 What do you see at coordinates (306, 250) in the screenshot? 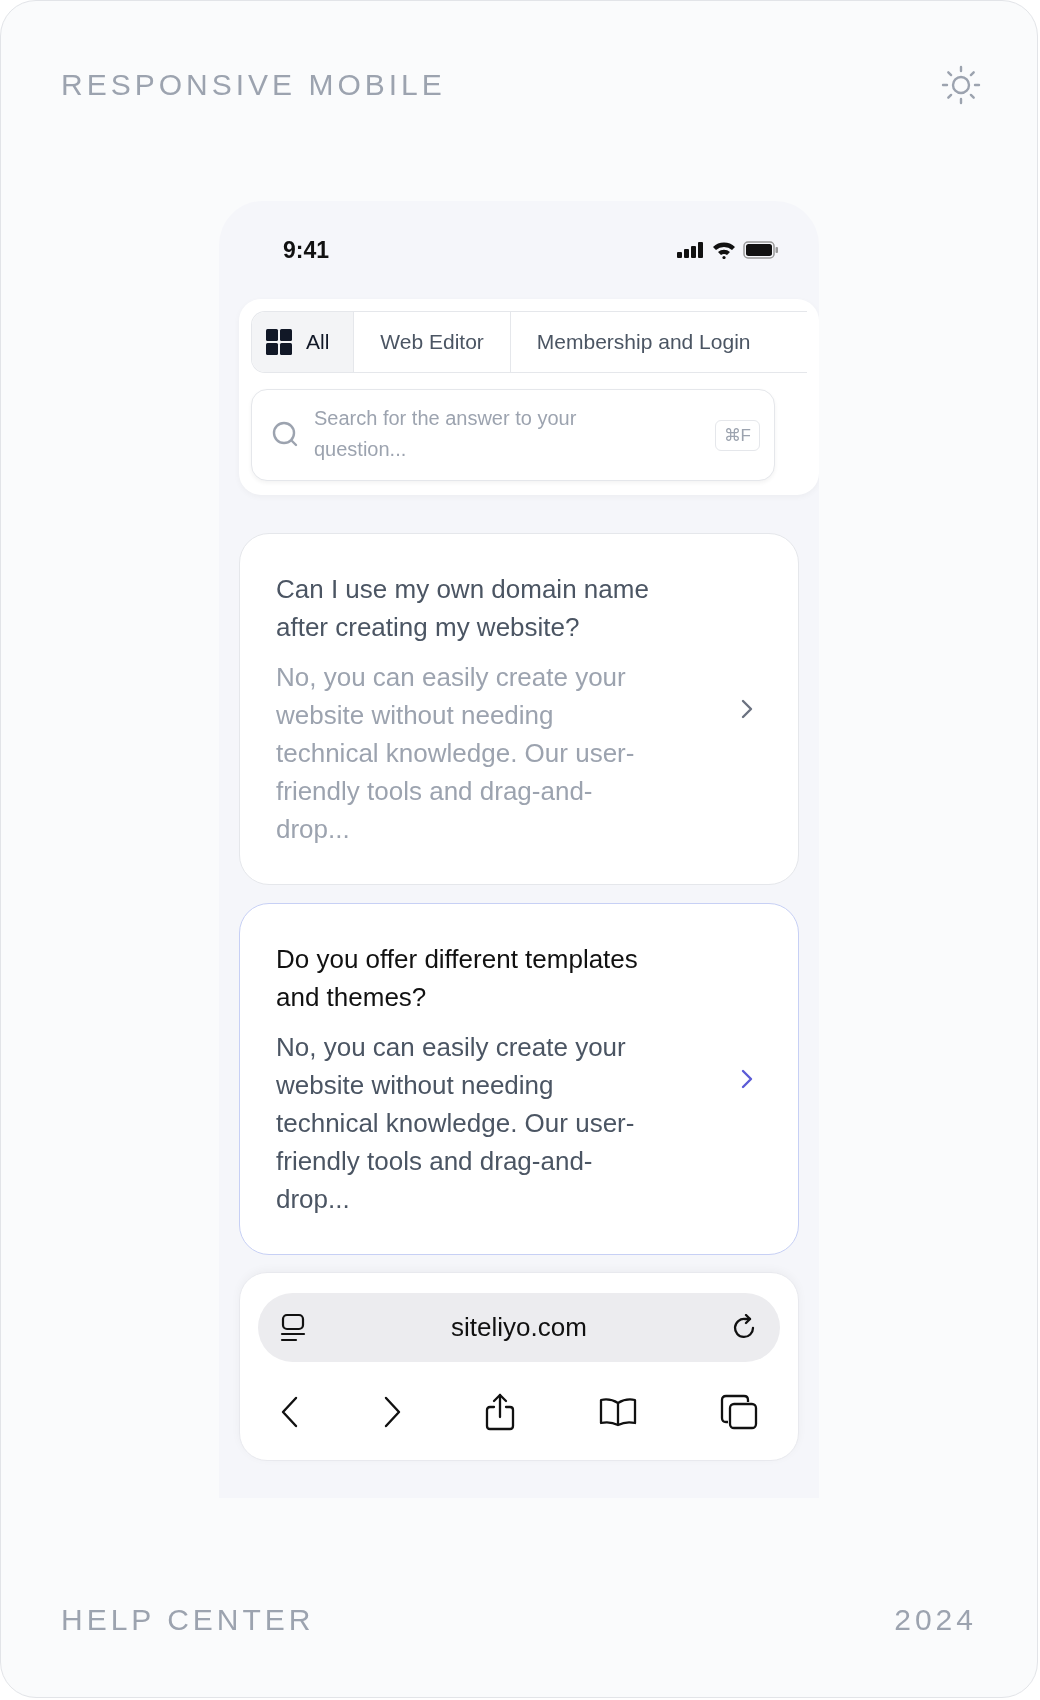
I see `status-time: 9:41` at bounding box center [306, 250].